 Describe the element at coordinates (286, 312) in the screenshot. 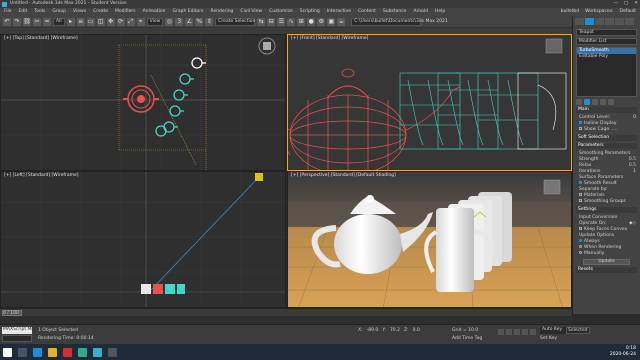

I see `time-slider: 0 / 100` at that location.